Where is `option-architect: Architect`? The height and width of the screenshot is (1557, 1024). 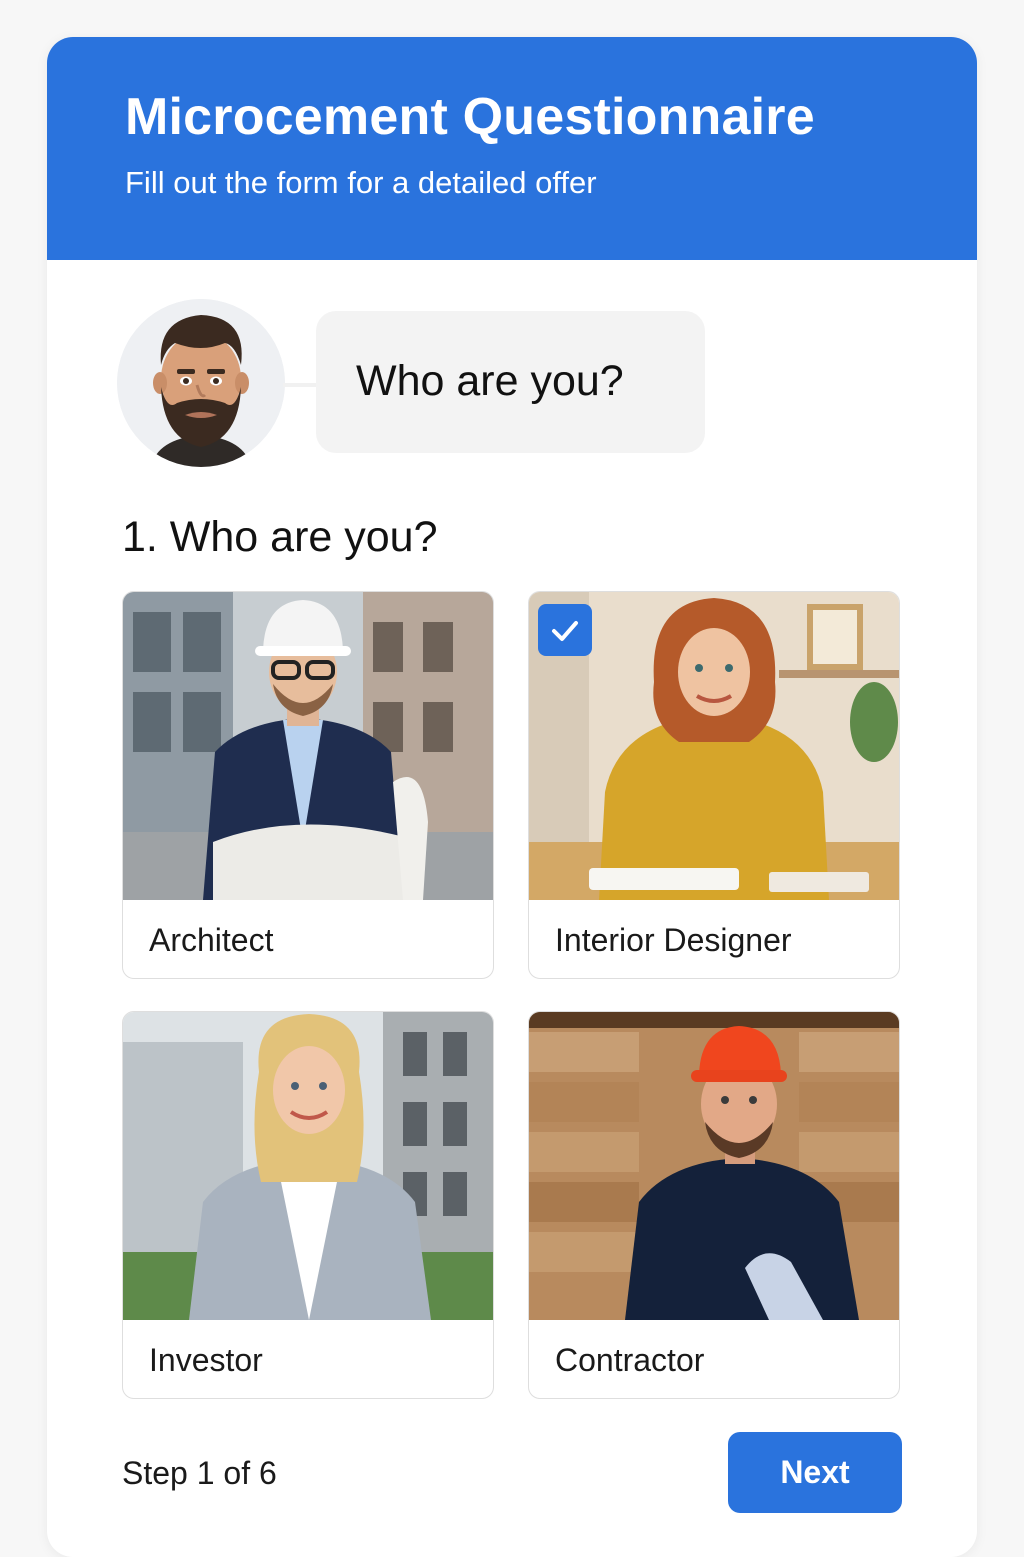
option-architect: Architect is located at coordinates (308, 785).